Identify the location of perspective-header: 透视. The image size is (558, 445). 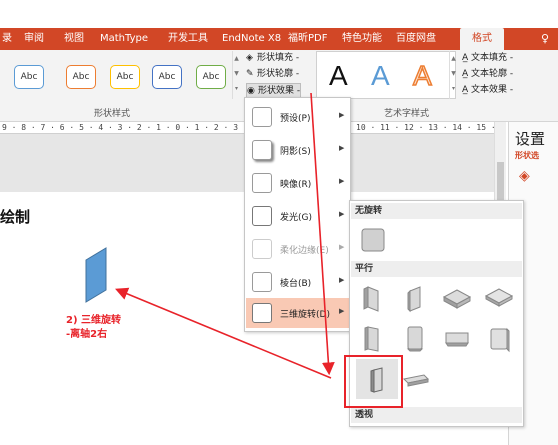
(436, 415).